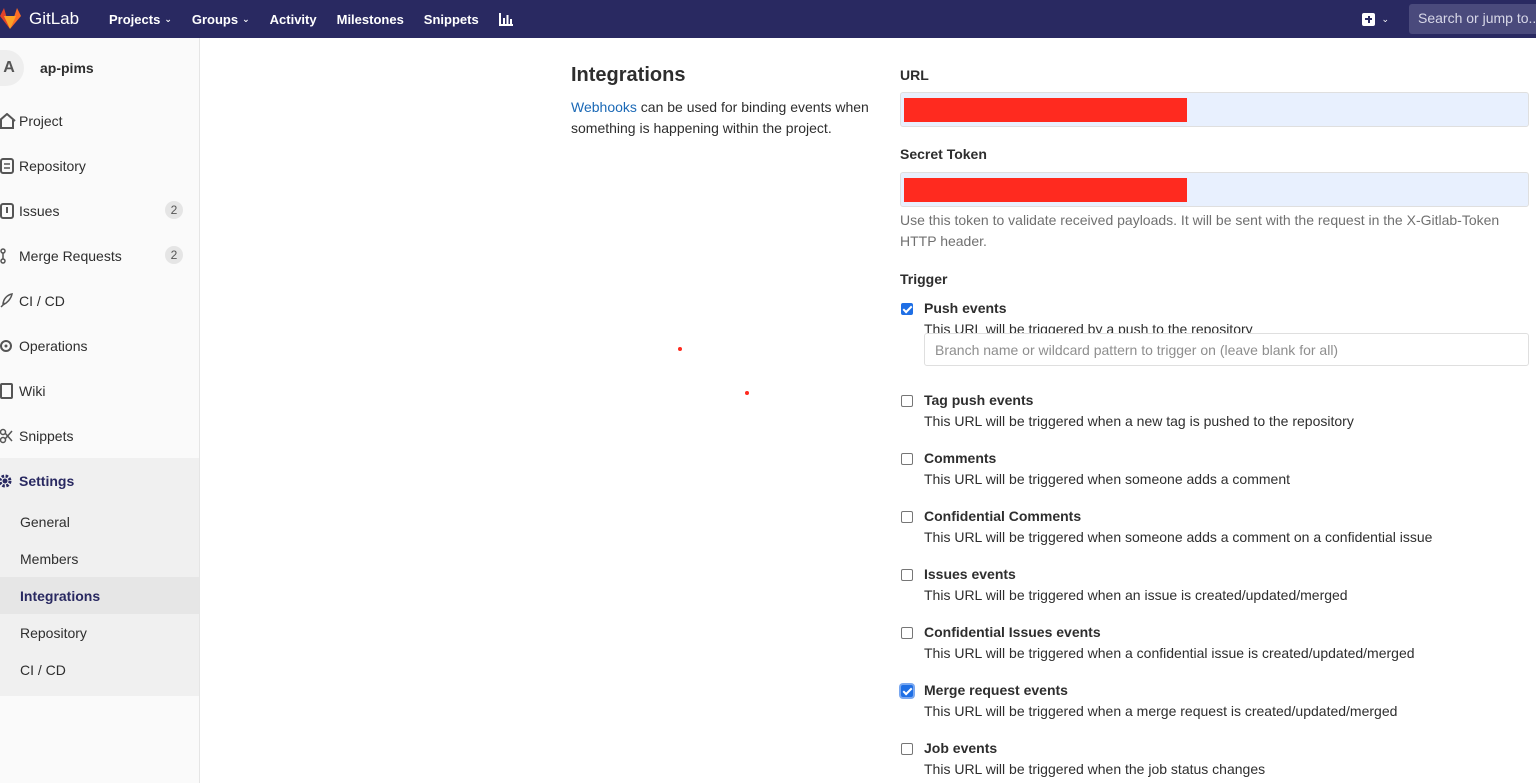 The height and width of the screenshot is (783, 1536). What do you see at coordinates (943, 154) in the screenshot?
I see `secret-token-label: Secret Token` at bounding box center [943, 154].